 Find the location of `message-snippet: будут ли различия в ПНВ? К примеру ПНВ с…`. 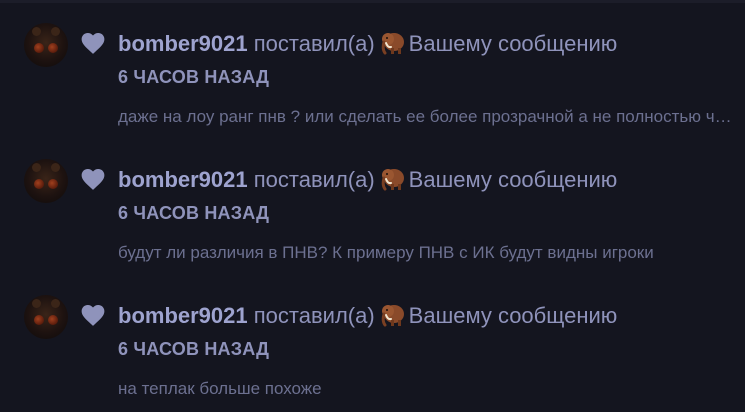

message-snippet: будут ли различия в ПНВ? К примеру ПНВ с… is located at coordinates (425, 253).